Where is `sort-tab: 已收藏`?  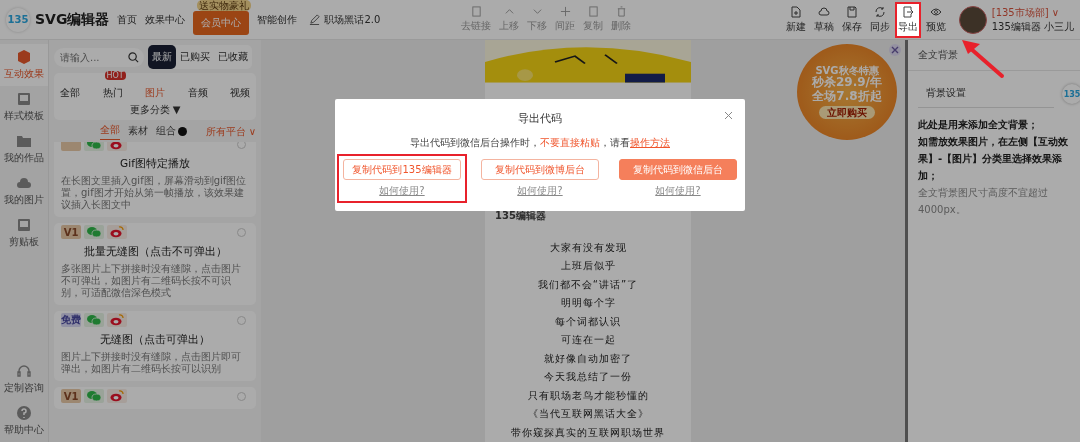
sort-tab: 已收藏 is located at coordinates (233, 57).